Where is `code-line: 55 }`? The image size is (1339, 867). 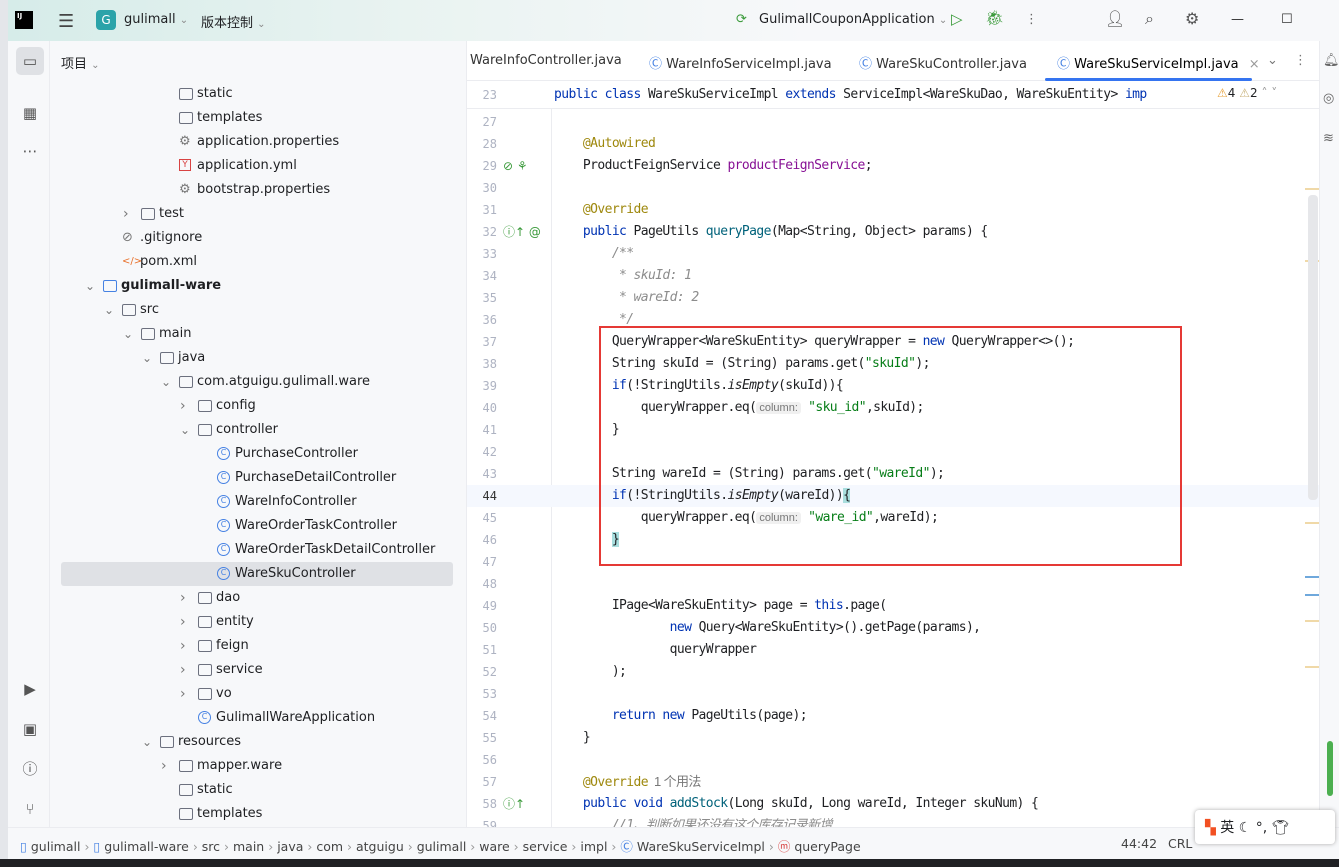 code-line: 55 } is located at coordinates (893, 738).